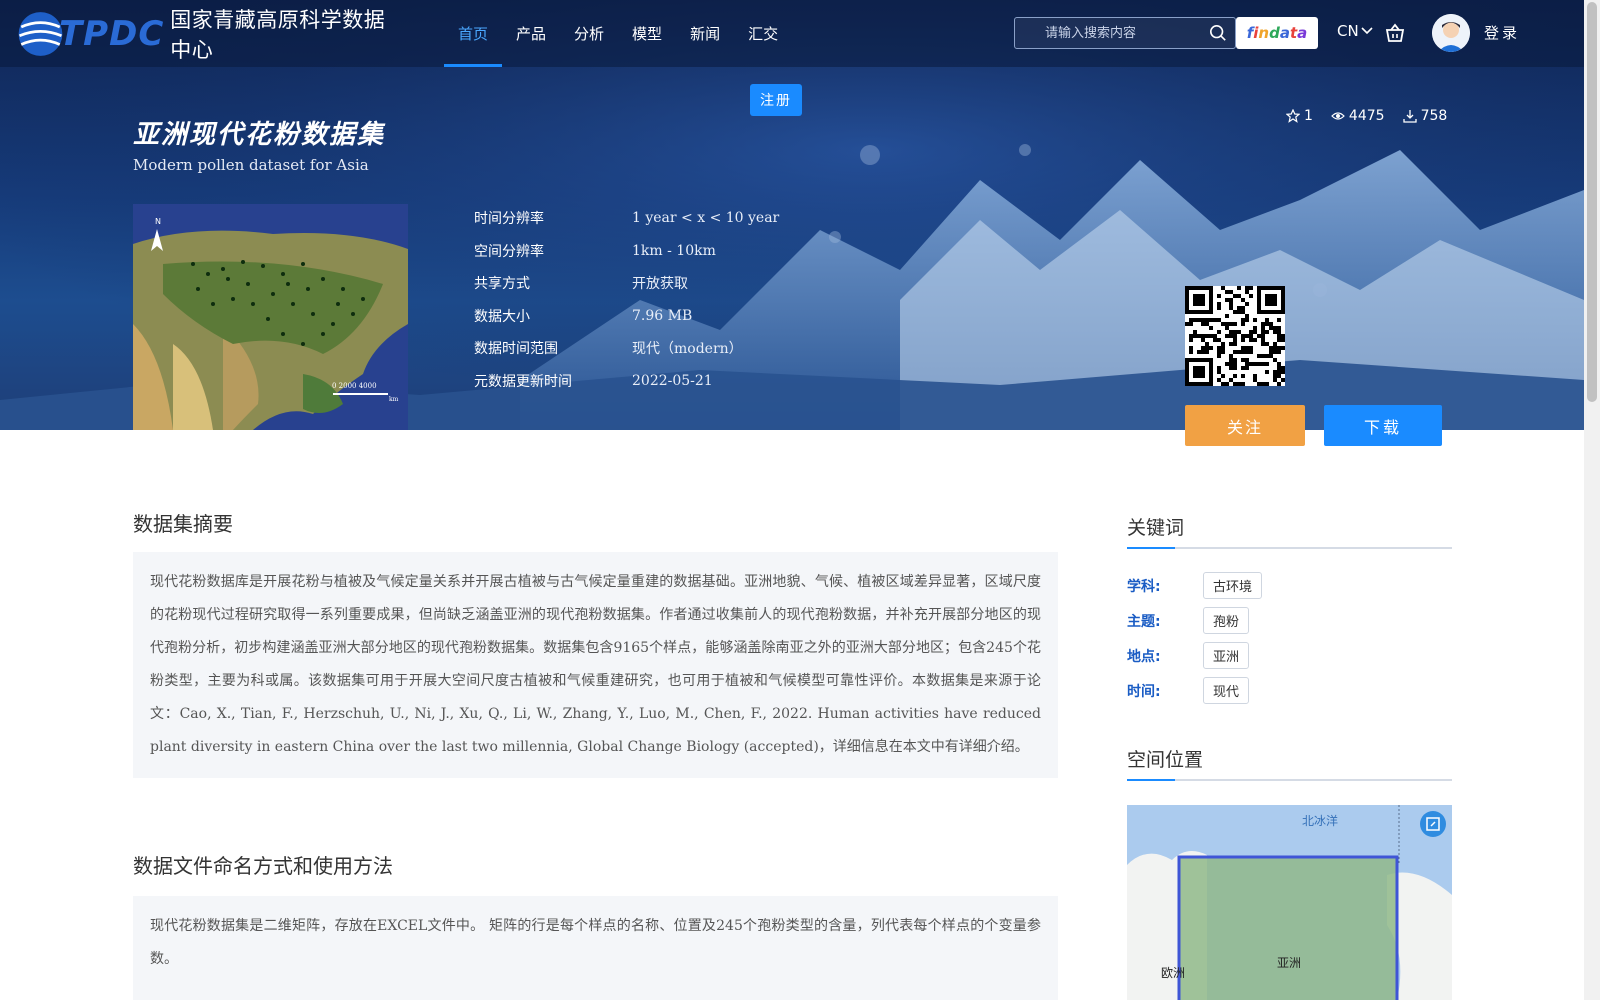 This screenshot has width=1600, height=1000. Describe the element at coordinates (626, 381) in the screenshot. I see `meta-row: 元数据更新时间 2022-05-21` at that location.